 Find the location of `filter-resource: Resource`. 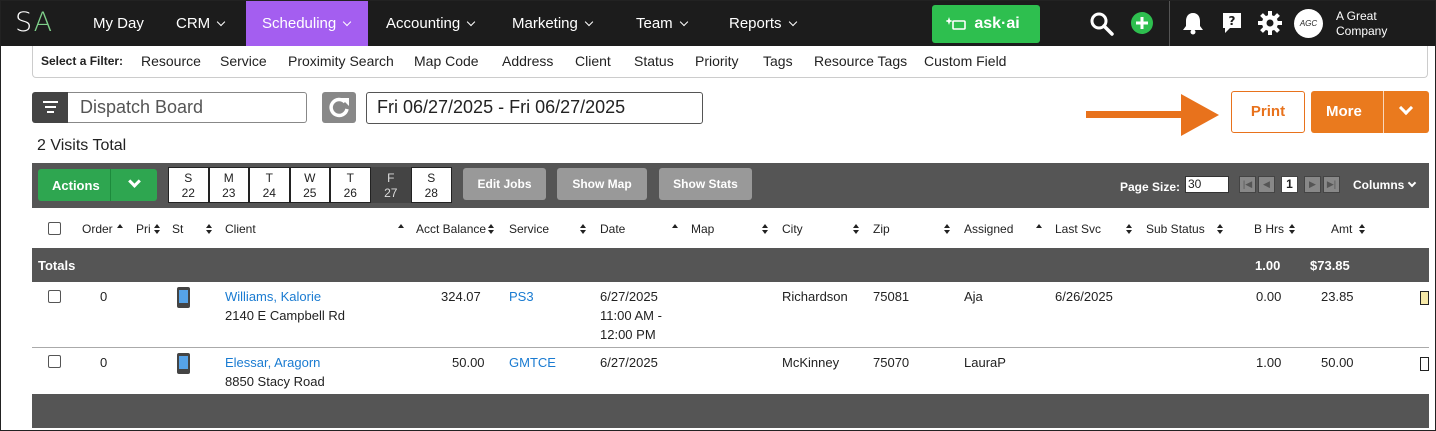

filter-resource: Resource is located at coordinates (171, 61).